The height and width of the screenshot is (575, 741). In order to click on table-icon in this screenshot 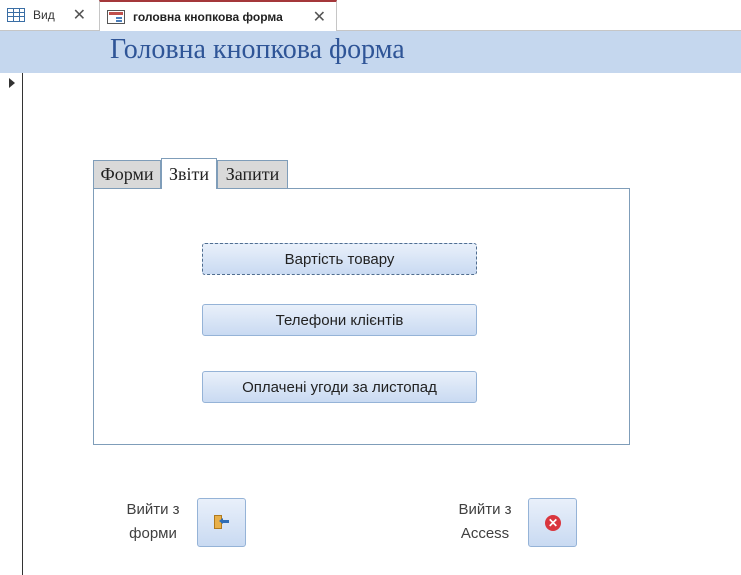, I will do `click(16, 15)`.